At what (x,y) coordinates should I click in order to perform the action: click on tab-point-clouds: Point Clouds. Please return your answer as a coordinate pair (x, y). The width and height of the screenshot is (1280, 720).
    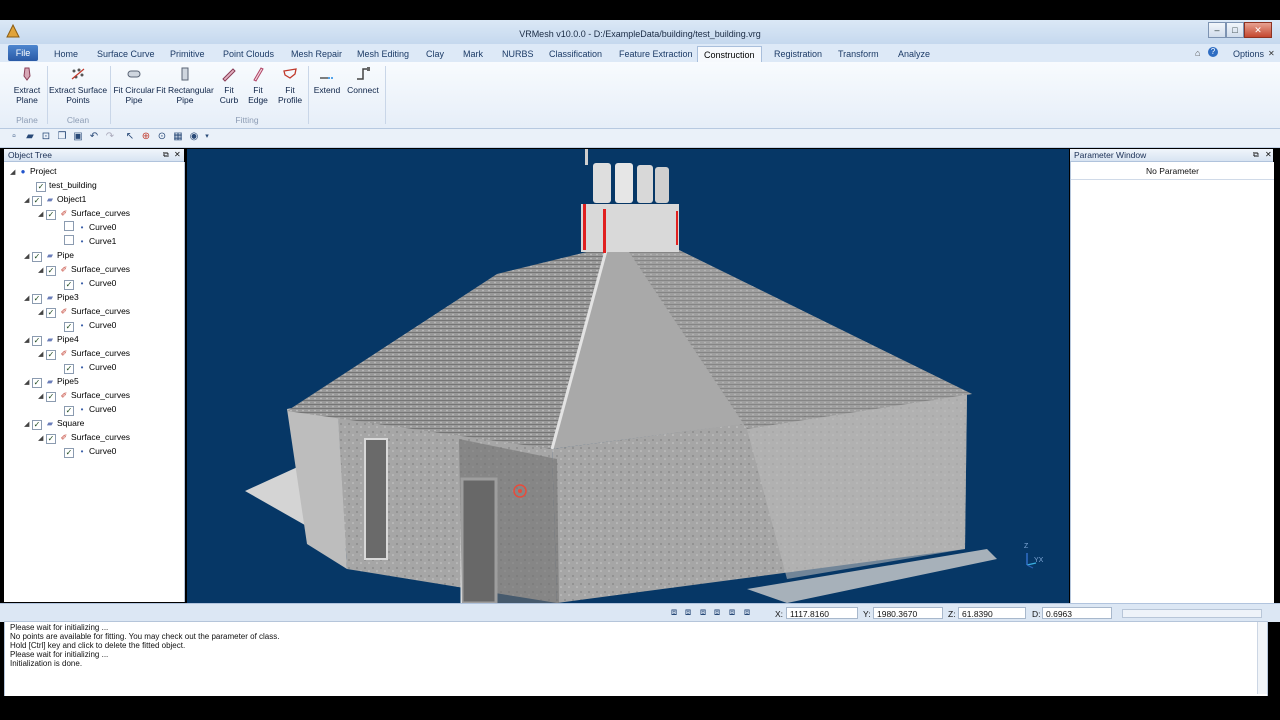
    Looking at the image, I should click on (248, 54).